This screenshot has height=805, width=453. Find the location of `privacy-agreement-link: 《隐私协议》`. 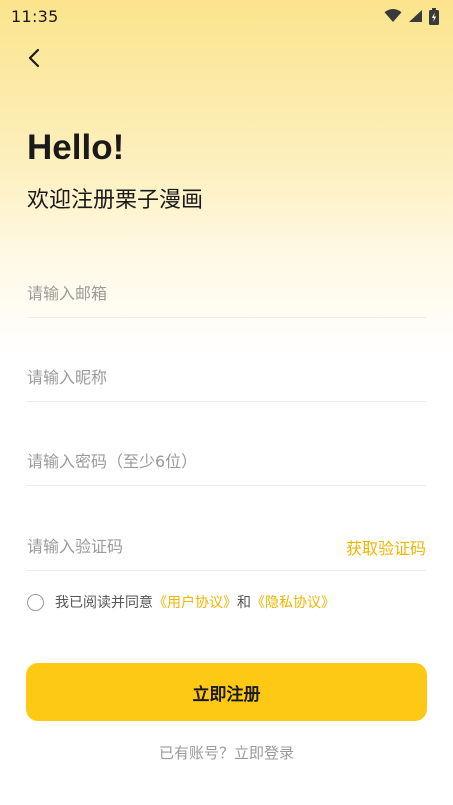

privacy-agreement-link: 《隐私协议》 is located at coordinates (293, 602).